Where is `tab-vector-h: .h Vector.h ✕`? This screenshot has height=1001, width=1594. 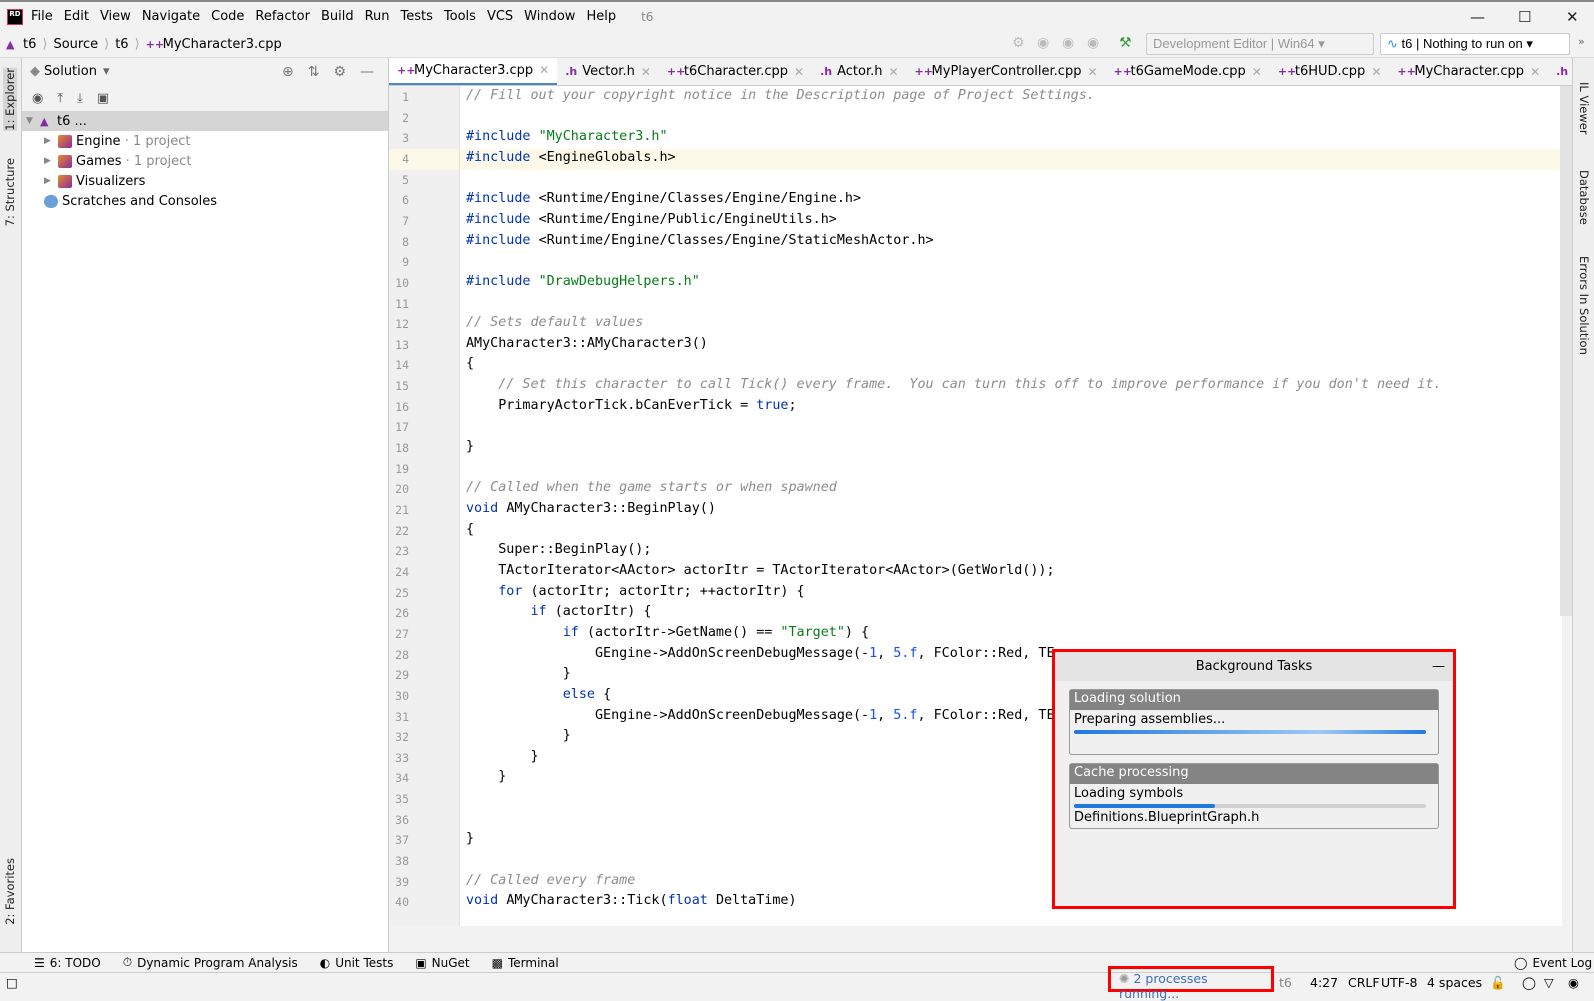
tab-vector-h: .h Vector.h ✕ is located at coordinates (608, 71).